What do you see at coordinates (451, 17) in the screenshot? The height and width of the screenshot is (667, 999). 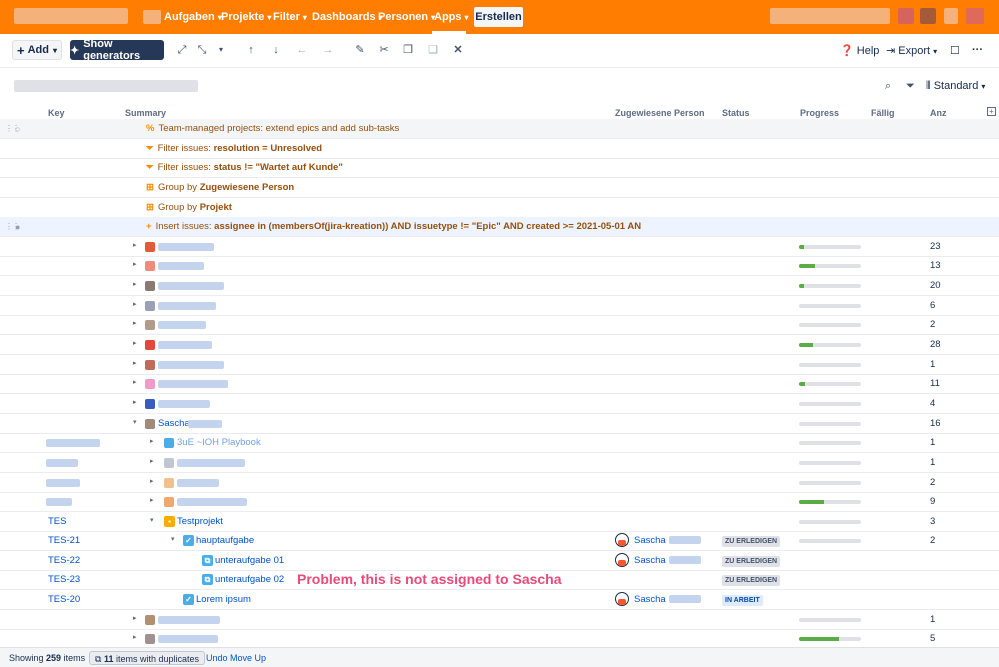 I see `nav-apps: Apps ▾` at bounding box center [451, 17].